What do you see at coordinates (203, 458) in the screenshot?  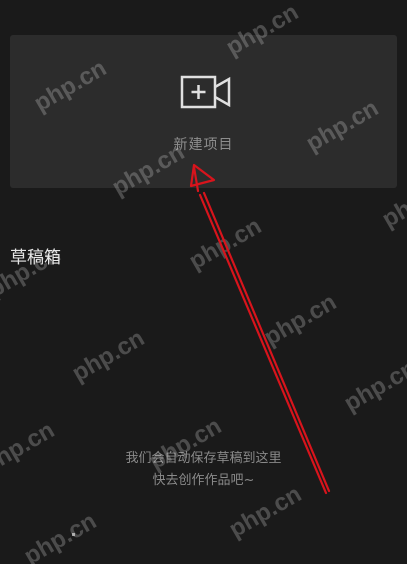 I see `drafts-empty-hint-line-1: 我们会自动保存草稿到这里` at bounding box center [203, 458].